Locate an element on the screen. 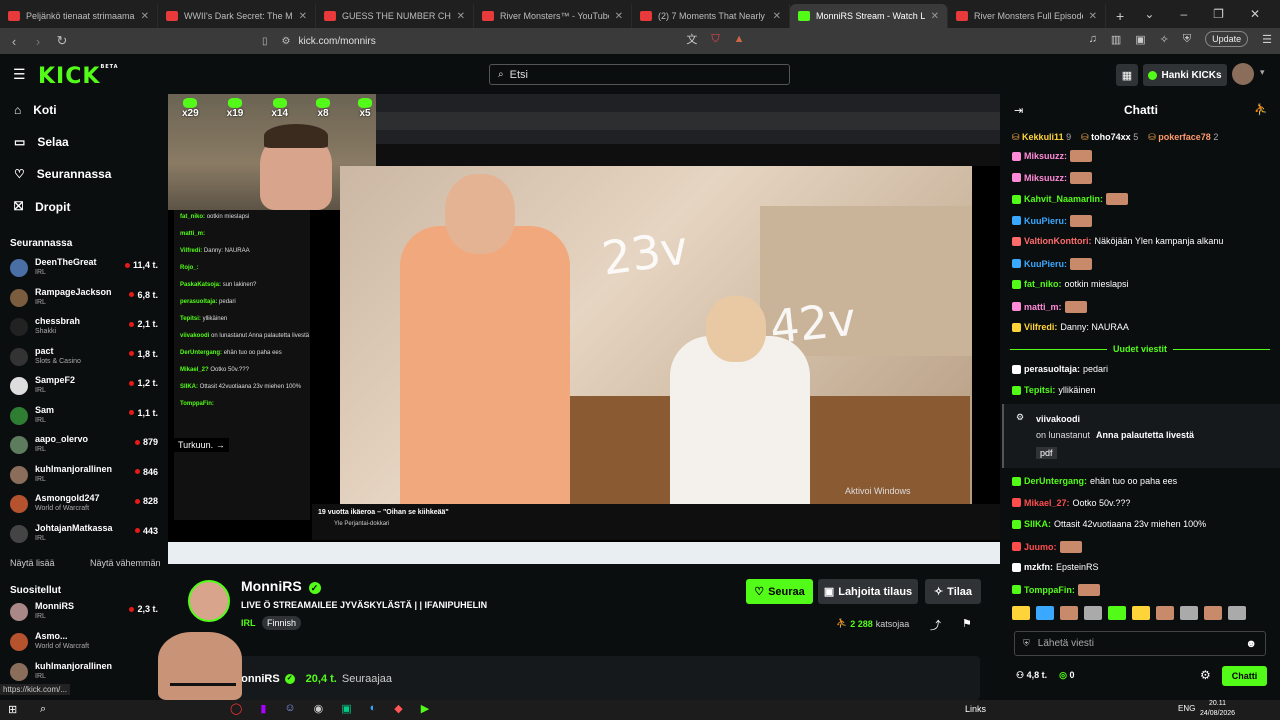 The height and width of the screenshot is (720, 1280). chat-input: ⛨ Lähetä viesti ☻ is located at coordinates (1140, 643).